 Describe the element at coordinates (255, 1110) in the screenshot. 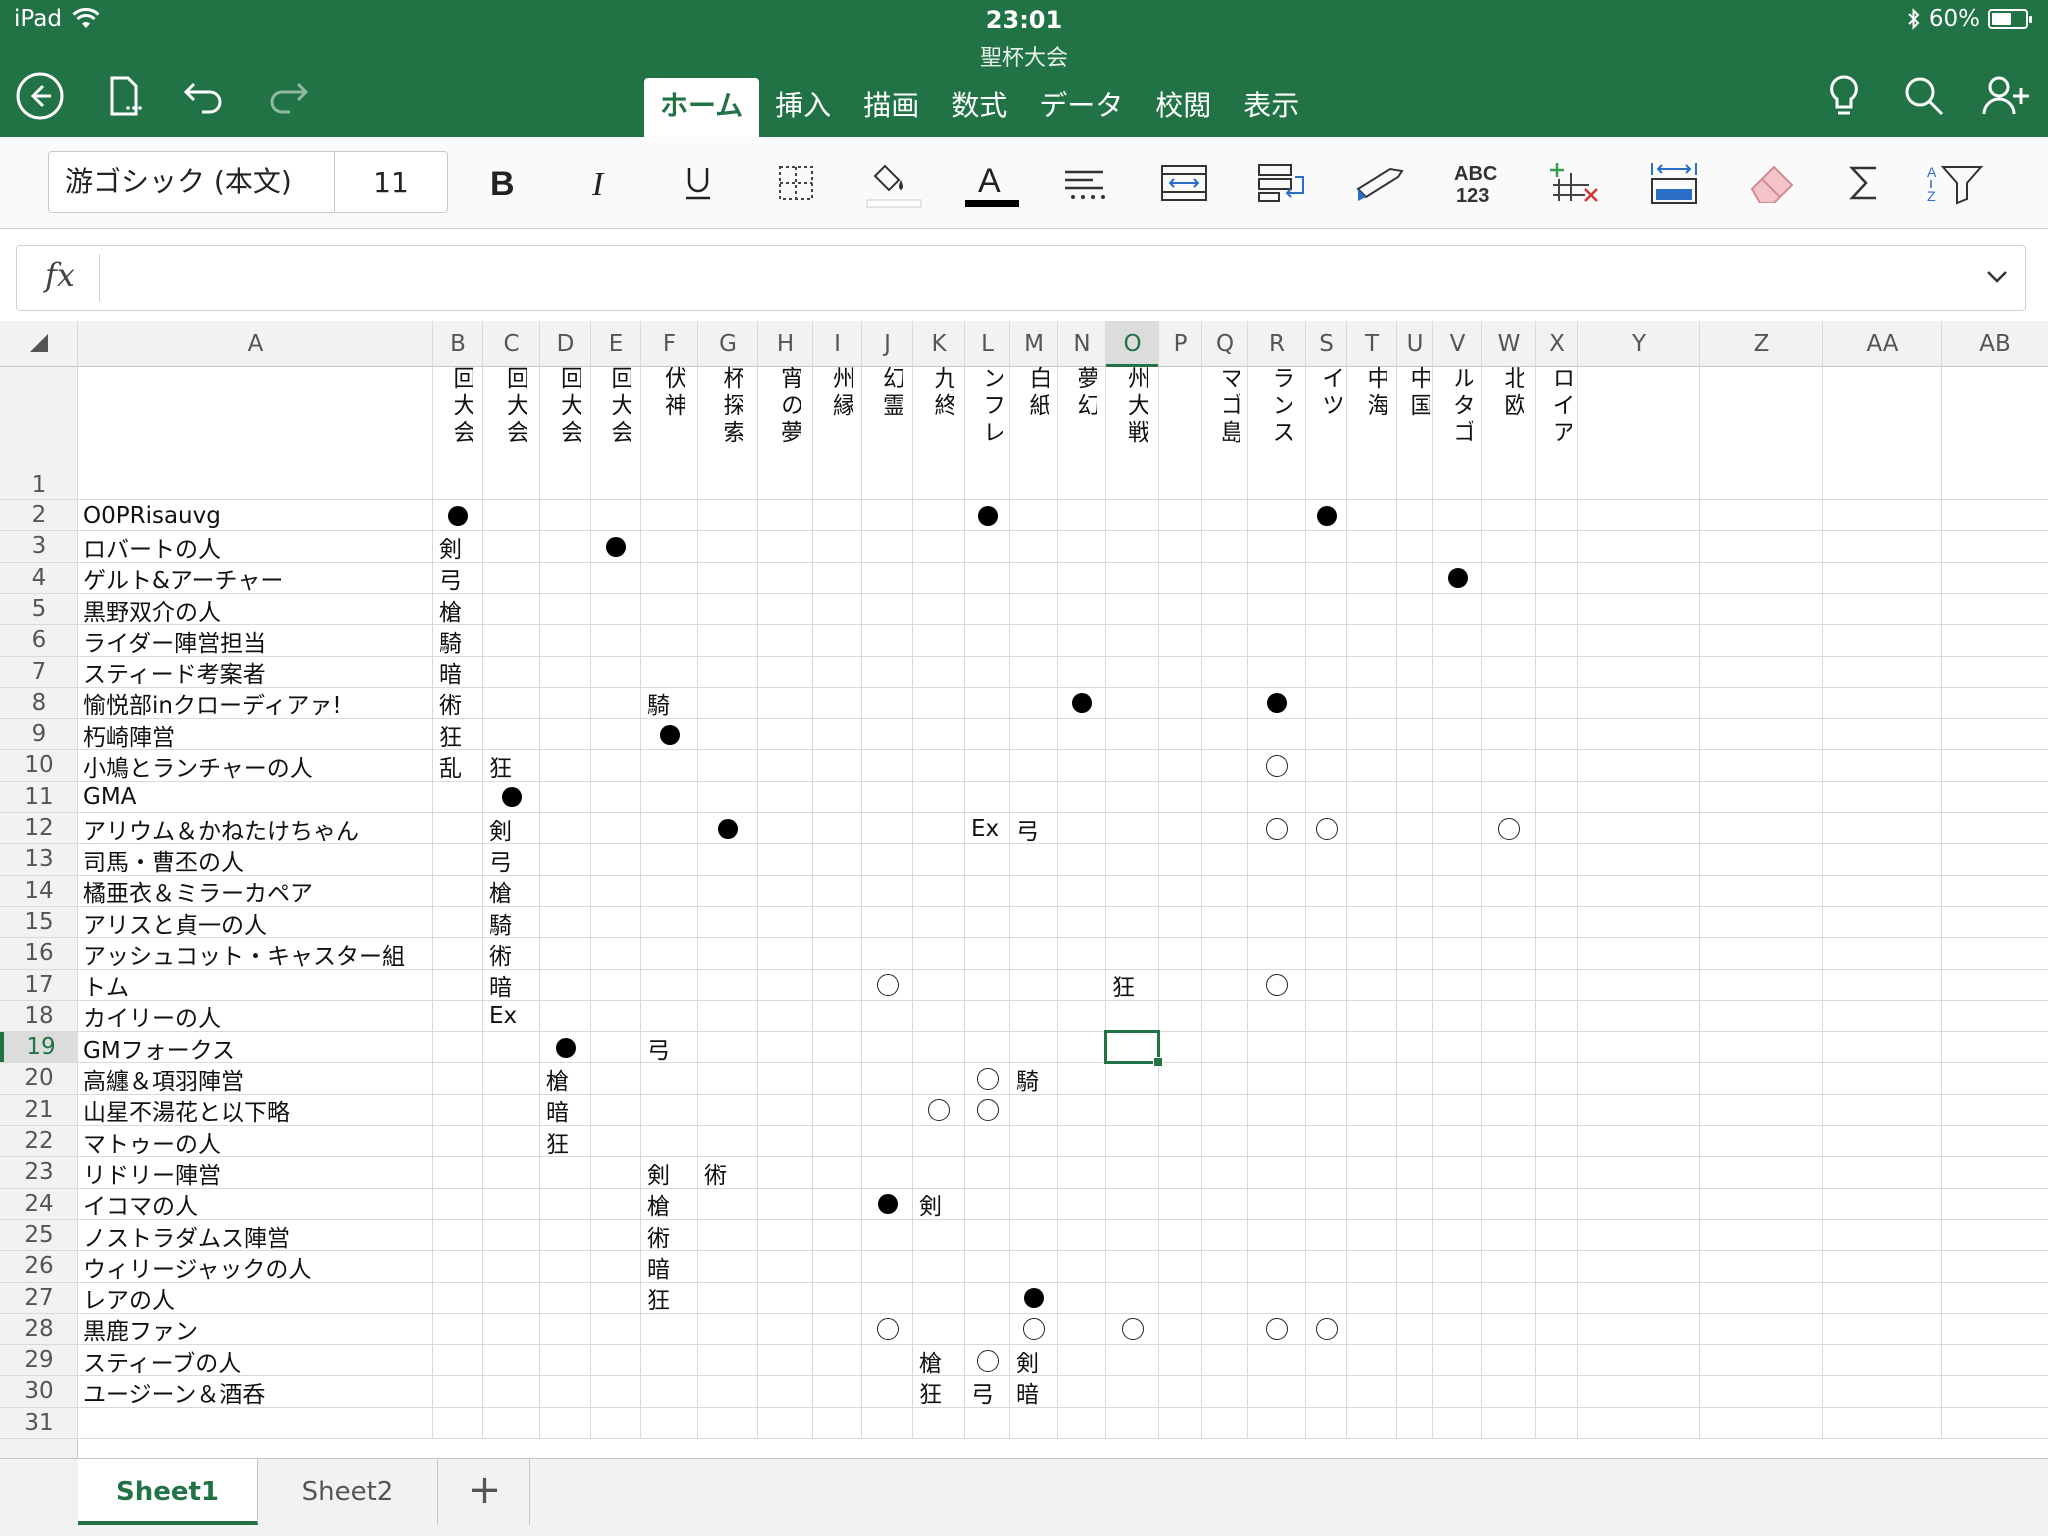

I see `name-cell-21: 山星不湯花と以下略` at that location.